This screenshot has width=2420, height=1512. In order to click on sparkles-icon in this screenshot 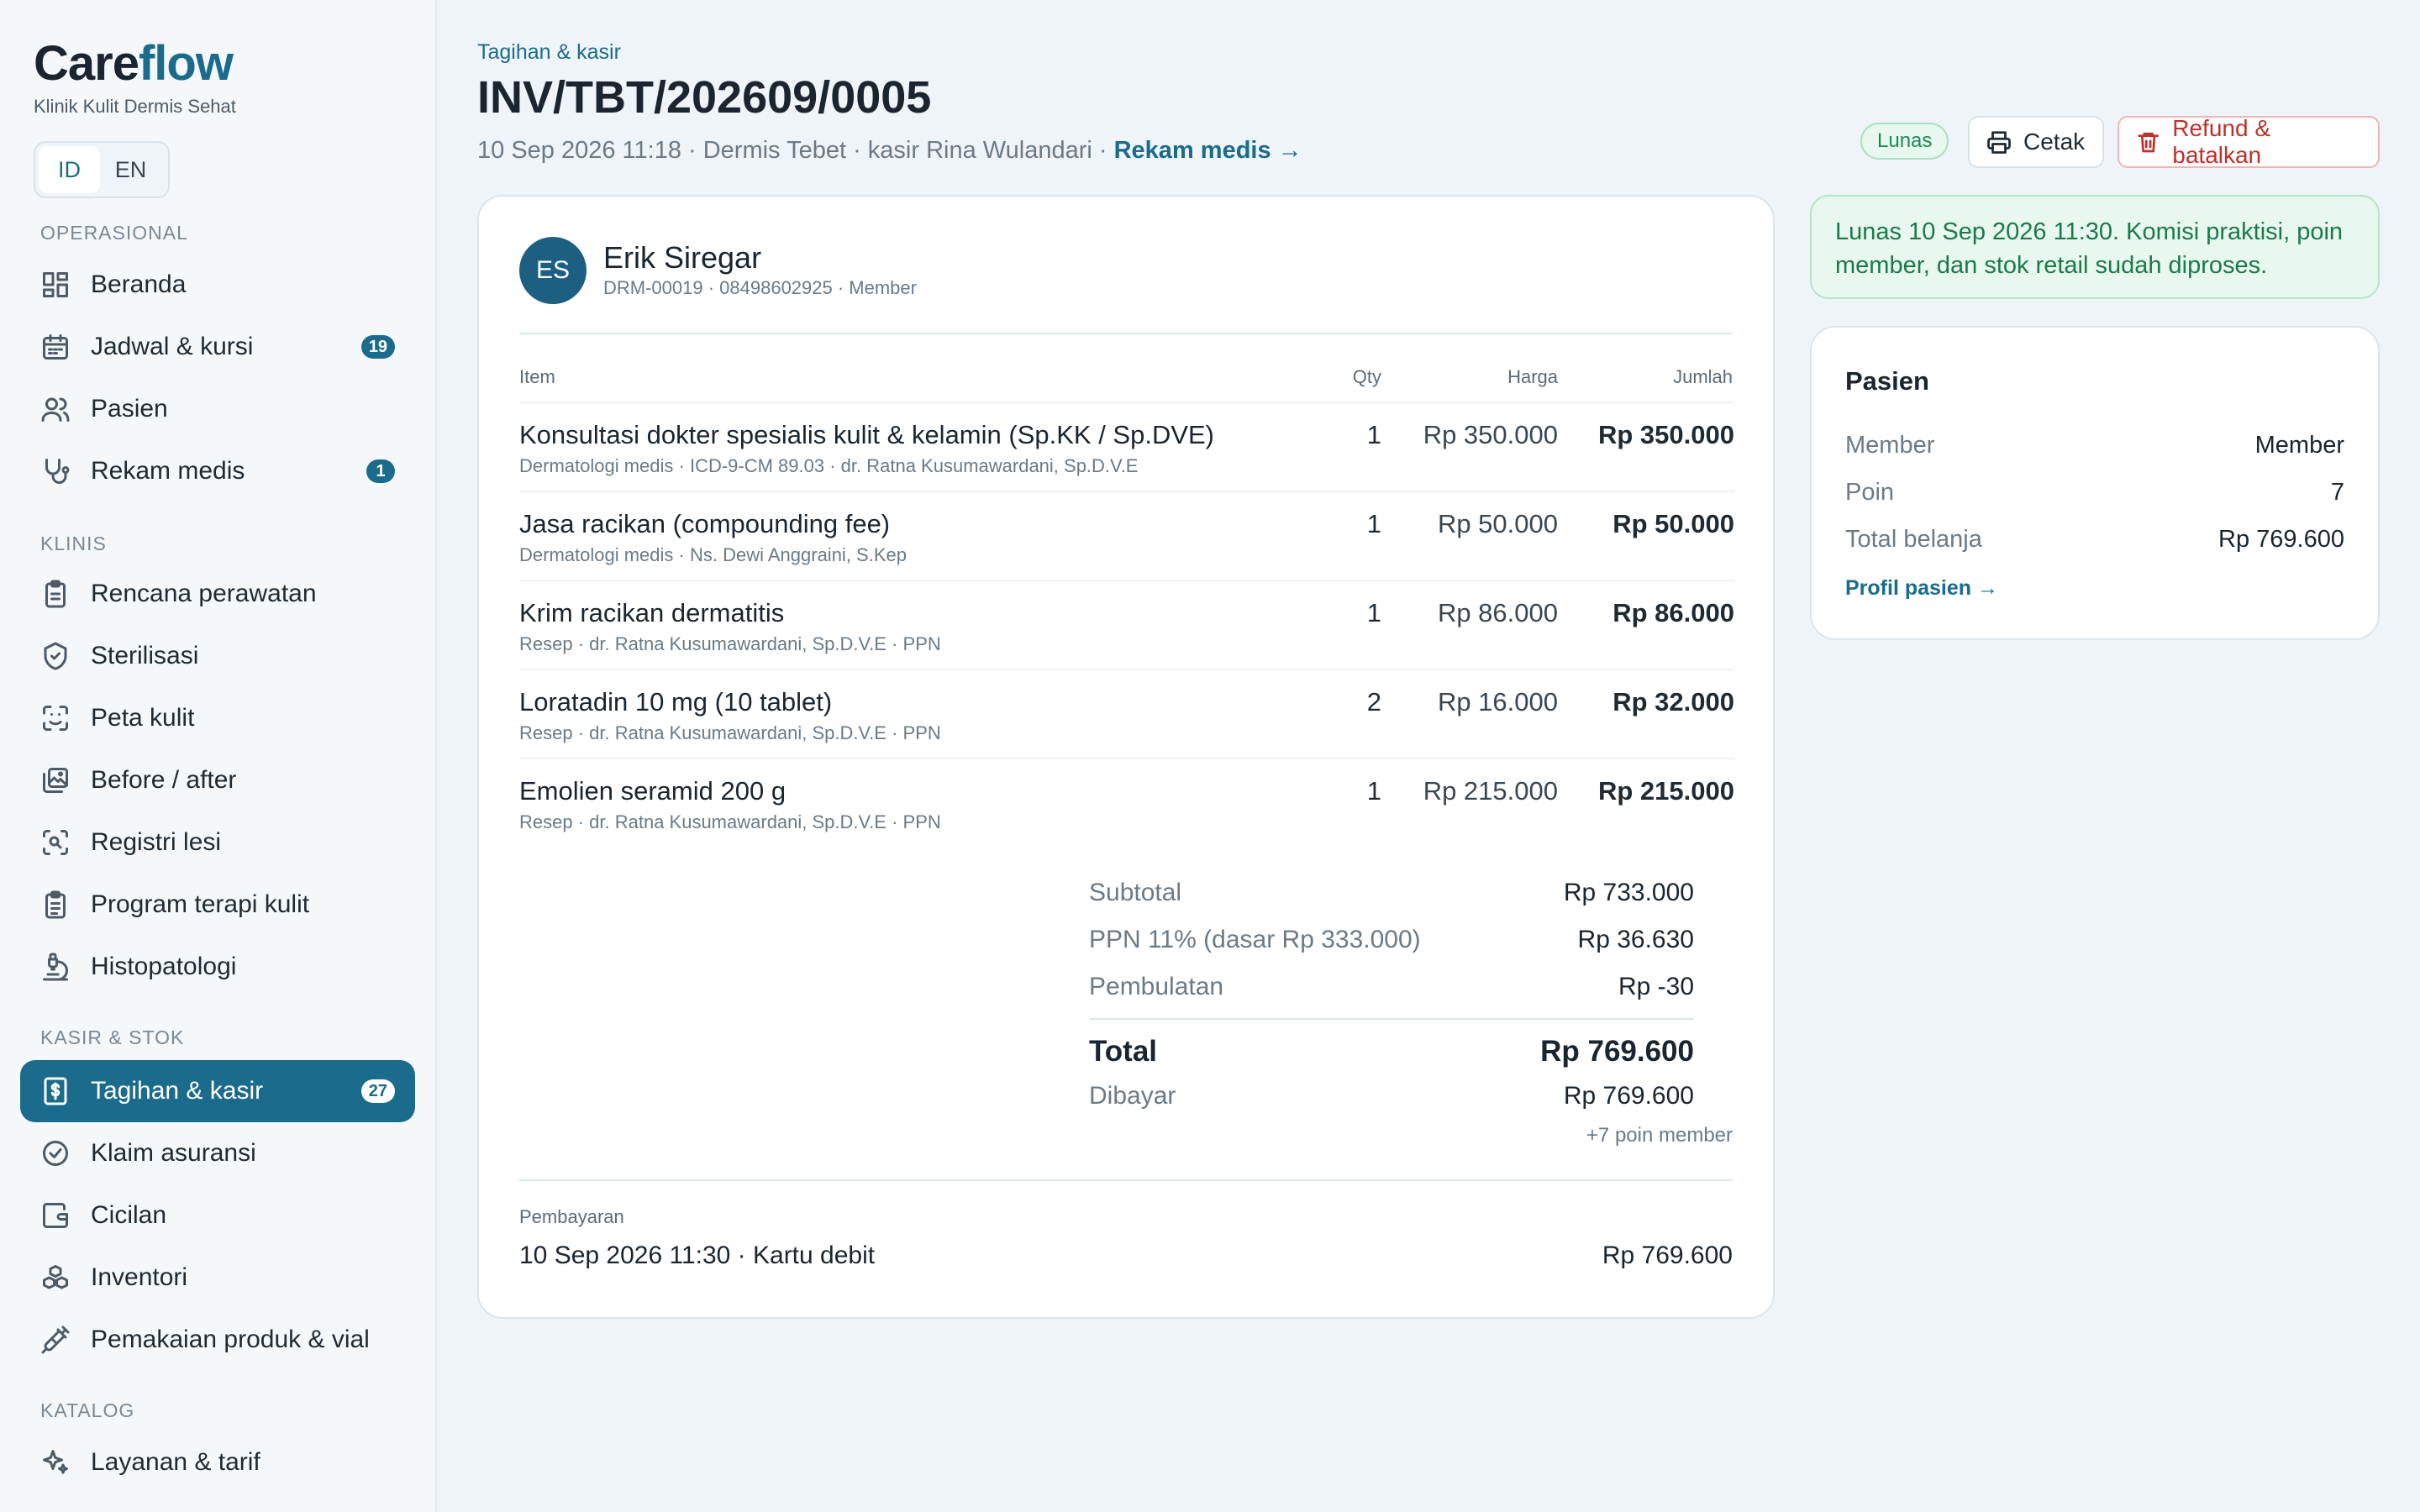, I will do `click(55, 1462)`.